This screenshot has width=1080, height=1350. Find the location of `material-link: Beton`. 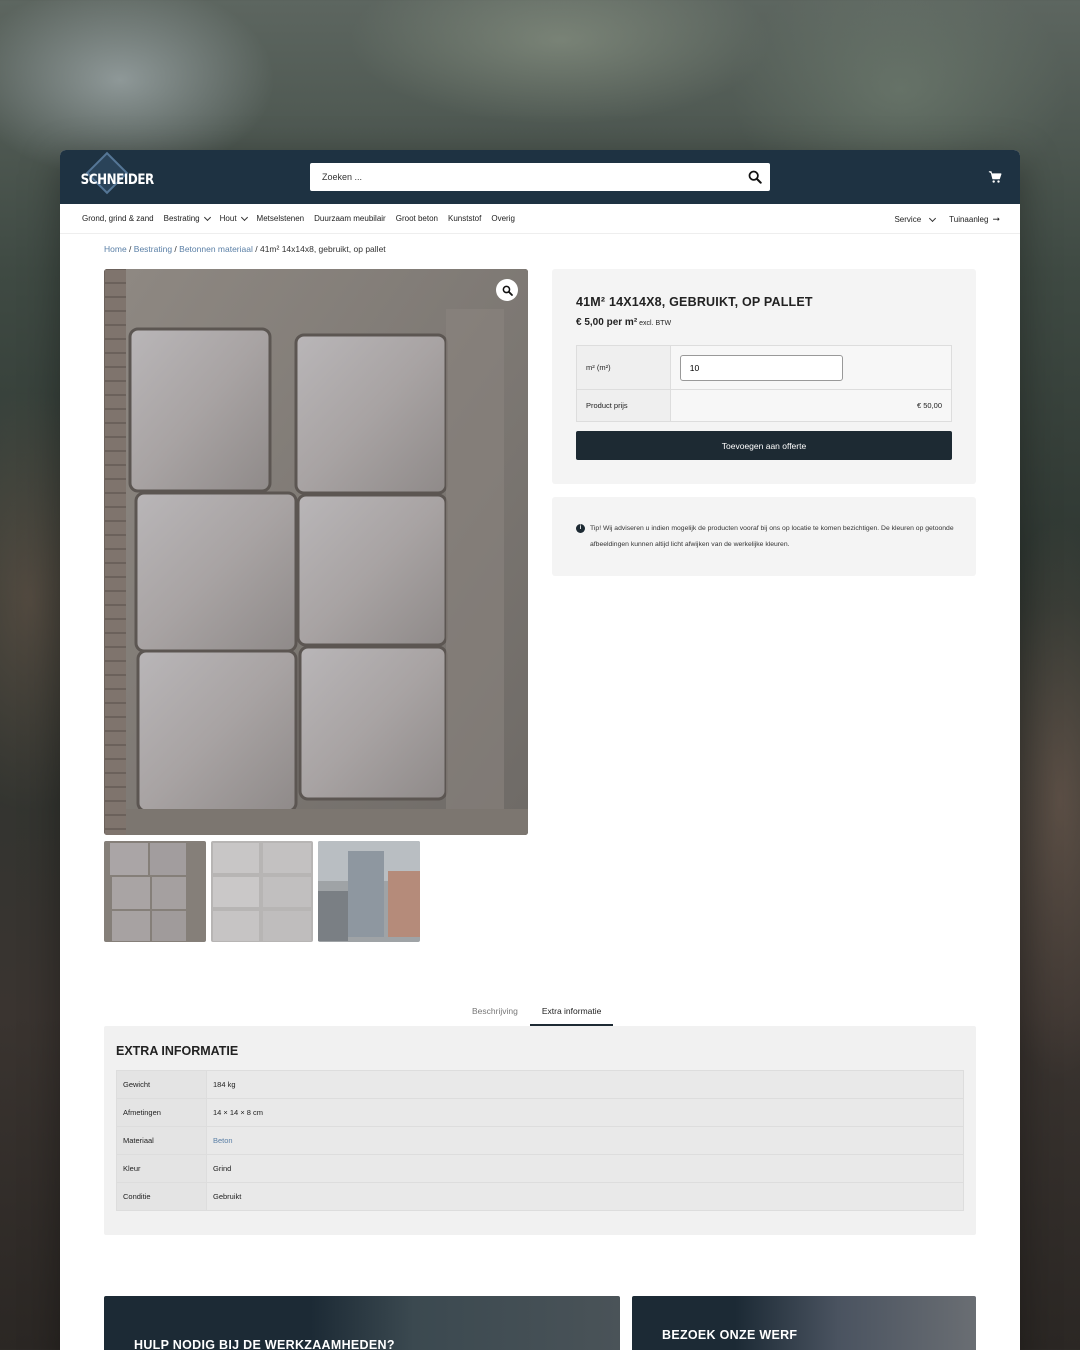

material-link: Beton is located at coordinates (223, 1140).